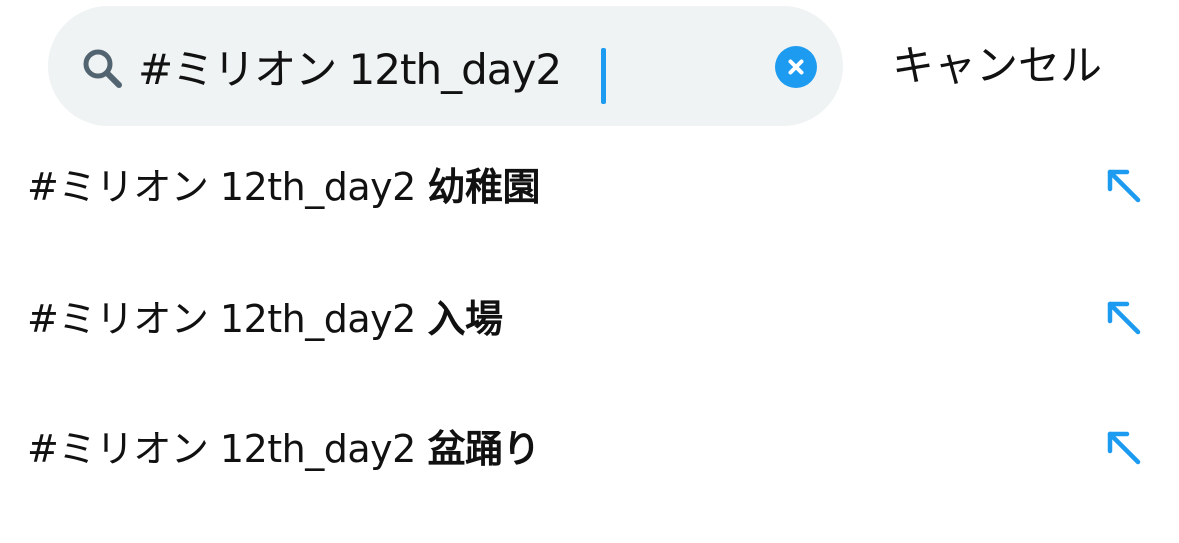  Describe the element at coordinates (997, 66) in the screenshot. I see `cancel-button: キャンセル` at that location.